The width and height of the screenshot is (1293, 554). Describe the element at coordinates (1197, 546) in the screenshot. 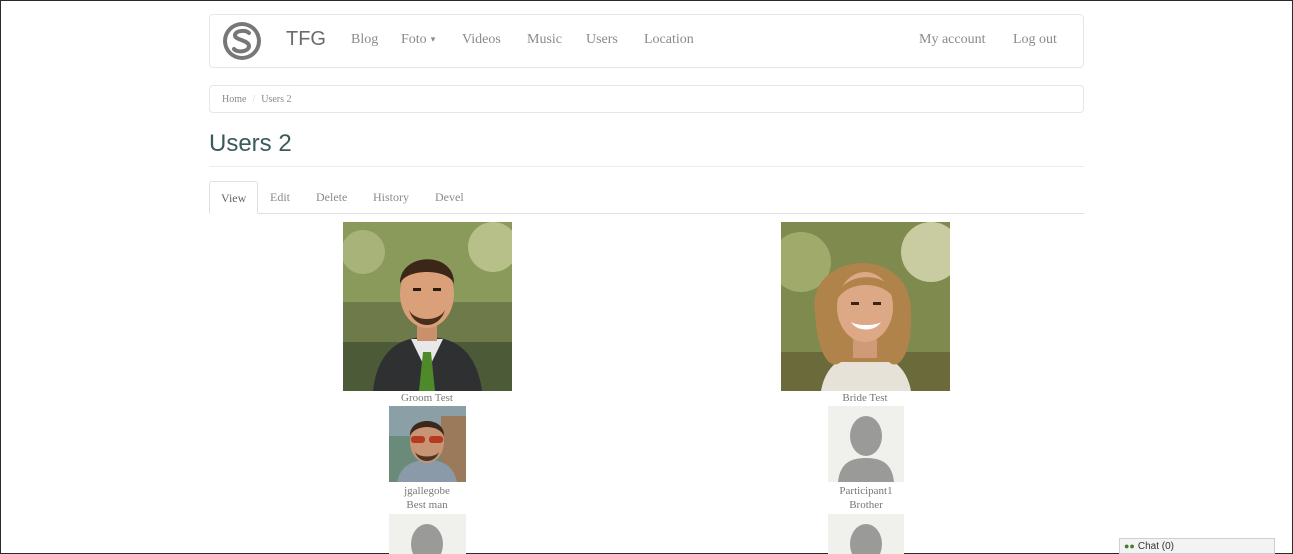

I see `chat-widget: ●● Chat (0)` at that location.